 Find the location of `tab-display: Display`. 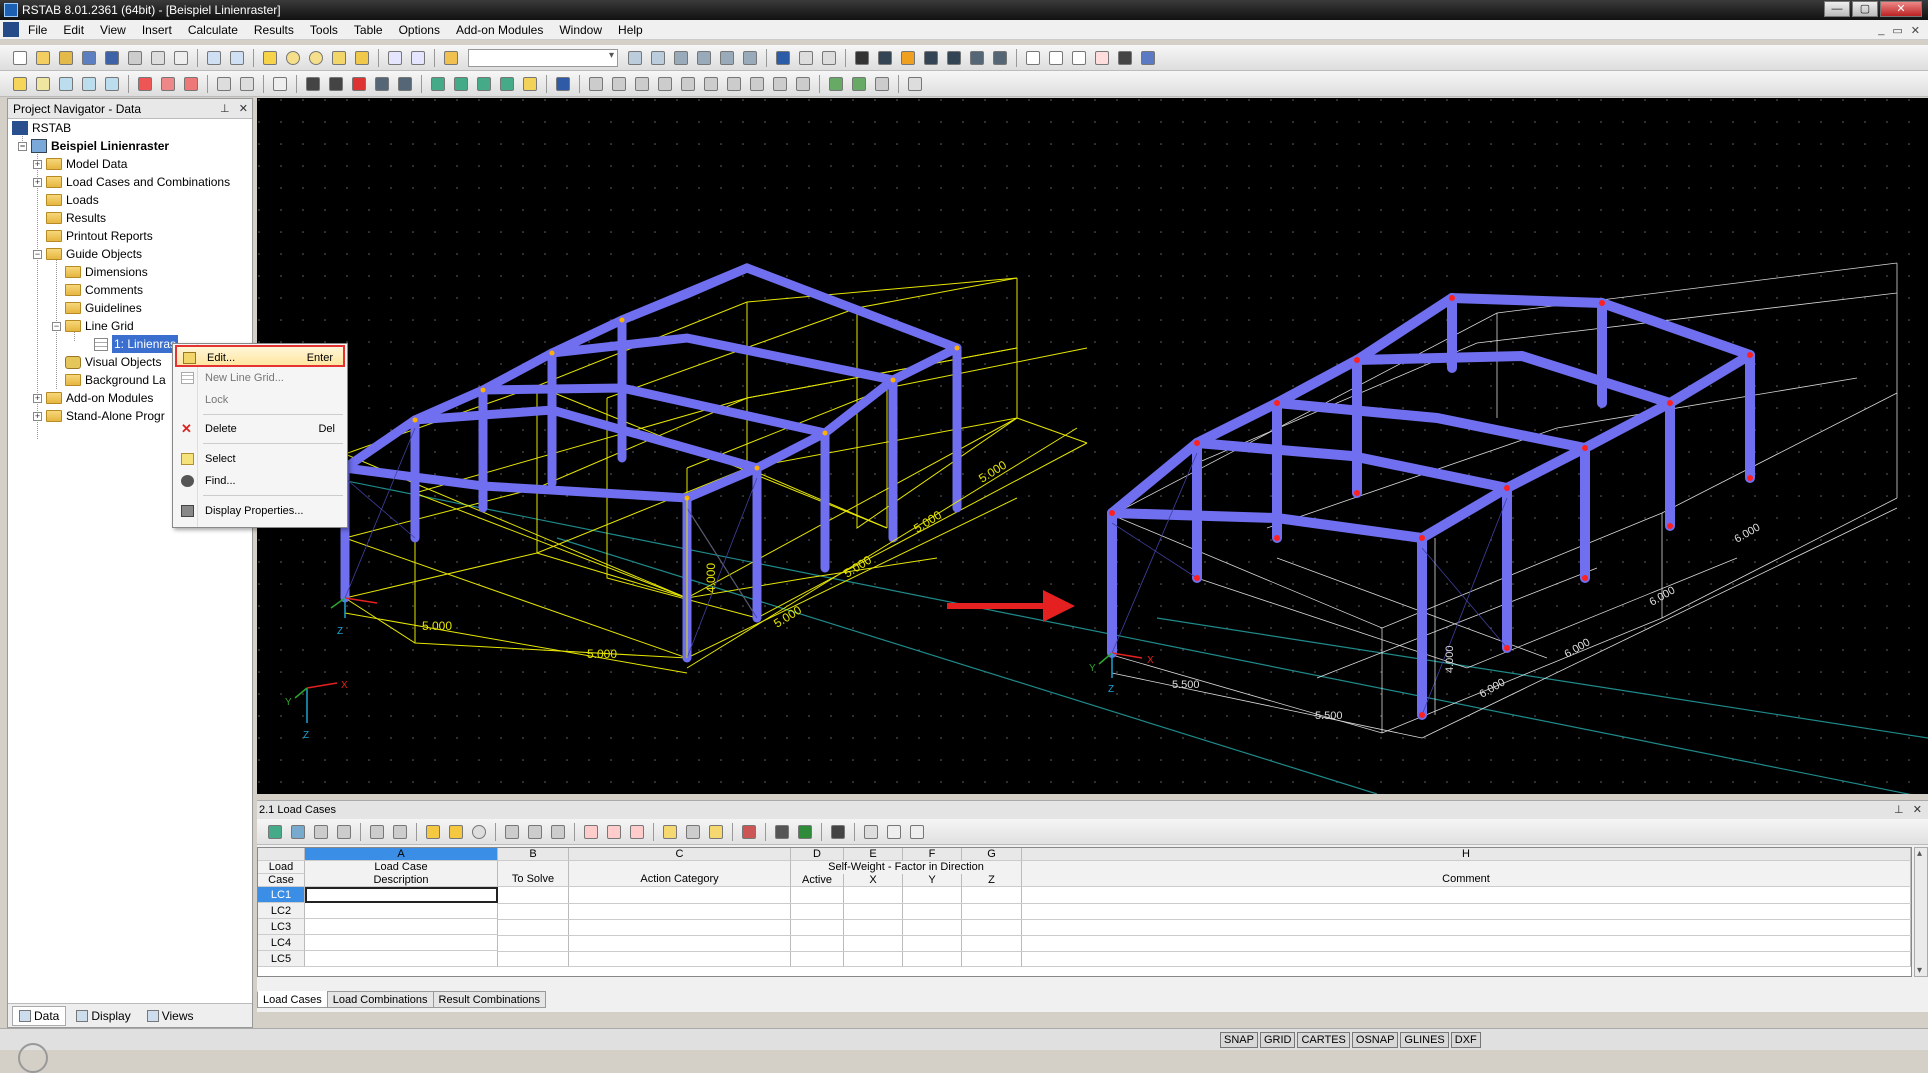

tab-display: Display is located at coordinates (103, 1016).